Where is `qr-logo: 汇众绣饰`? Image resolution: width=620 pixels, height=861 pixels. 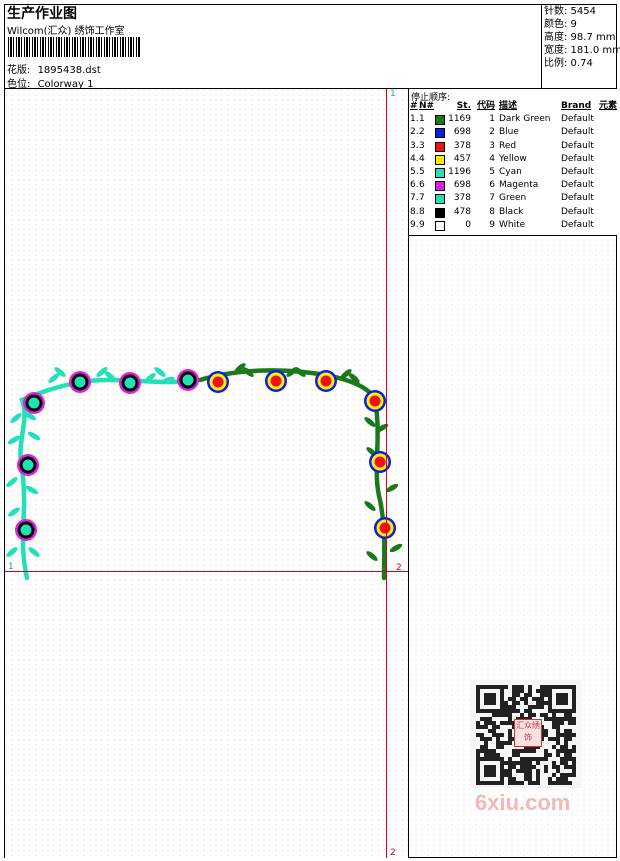 qr-logo: 汇众绣饰 is located at coordinates (528, 733).